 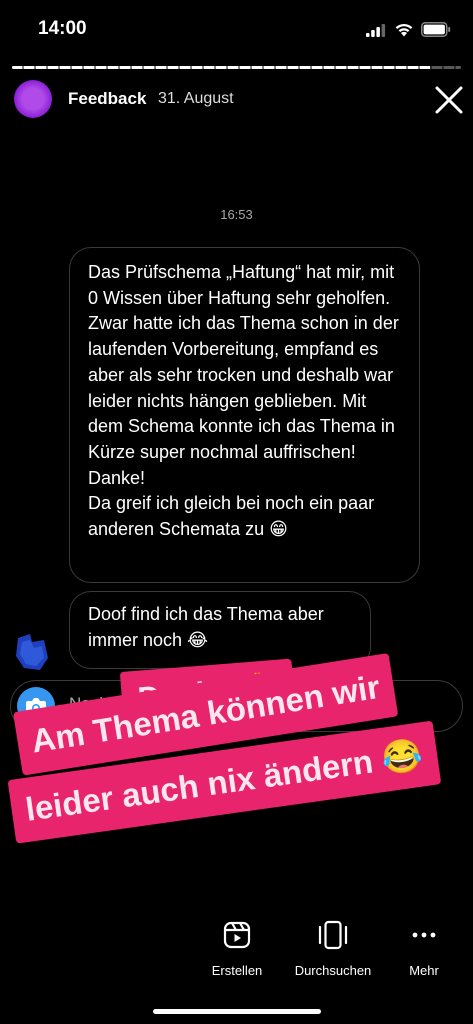 I want to click on more-label: Mehr, so click(x=424, y=970).